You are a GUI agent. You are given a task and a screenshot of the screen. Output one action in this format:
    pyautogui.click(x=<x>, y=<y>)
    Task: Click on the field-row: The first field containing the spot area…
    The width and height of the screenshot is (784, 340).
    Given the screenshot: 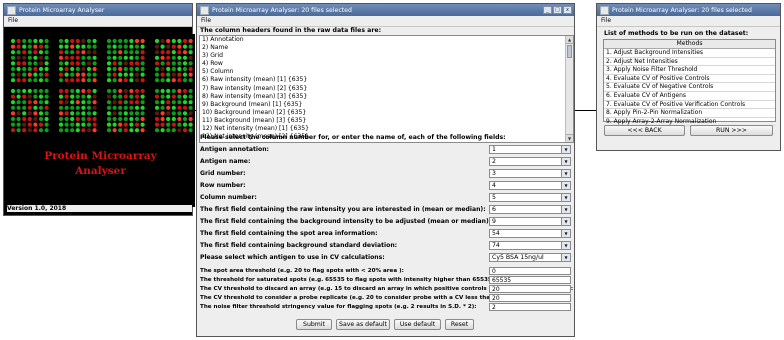 What is the action you would take?
    pyautogui.click(x=289, y=233)
    